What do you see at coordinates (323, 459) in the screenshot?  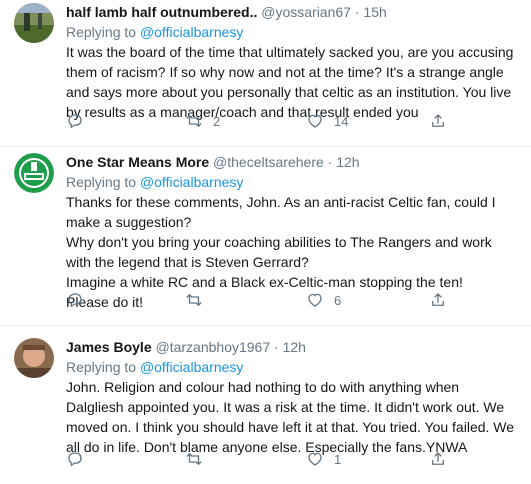 I see `like-button: 1` at bounding box center [323, 459].